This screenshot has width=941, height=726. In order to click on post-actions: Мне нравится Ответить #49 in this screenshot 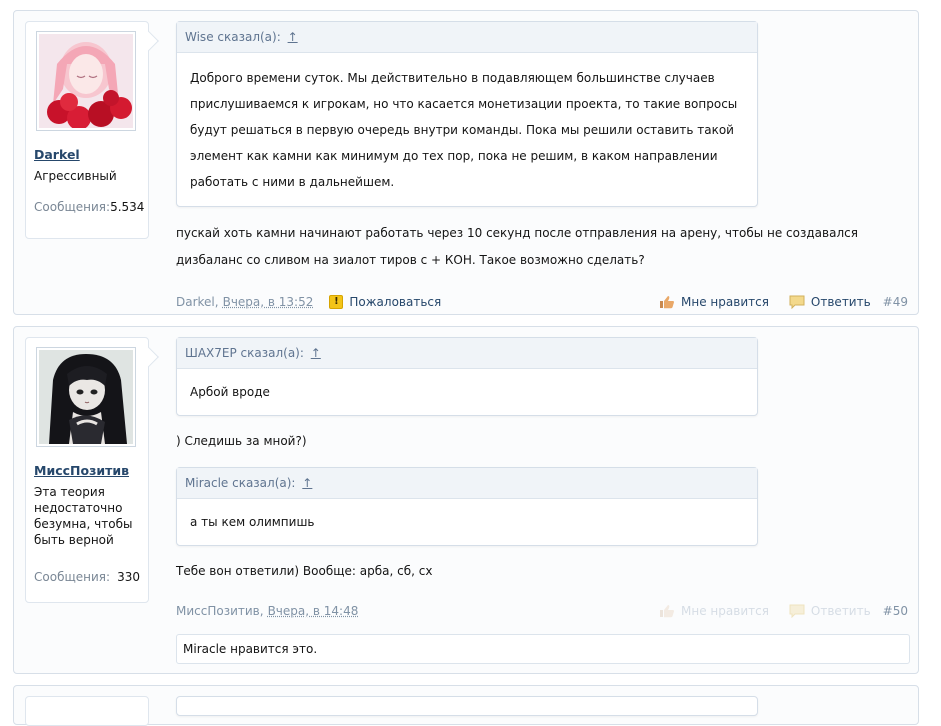, I will do `click(773, 302)`.